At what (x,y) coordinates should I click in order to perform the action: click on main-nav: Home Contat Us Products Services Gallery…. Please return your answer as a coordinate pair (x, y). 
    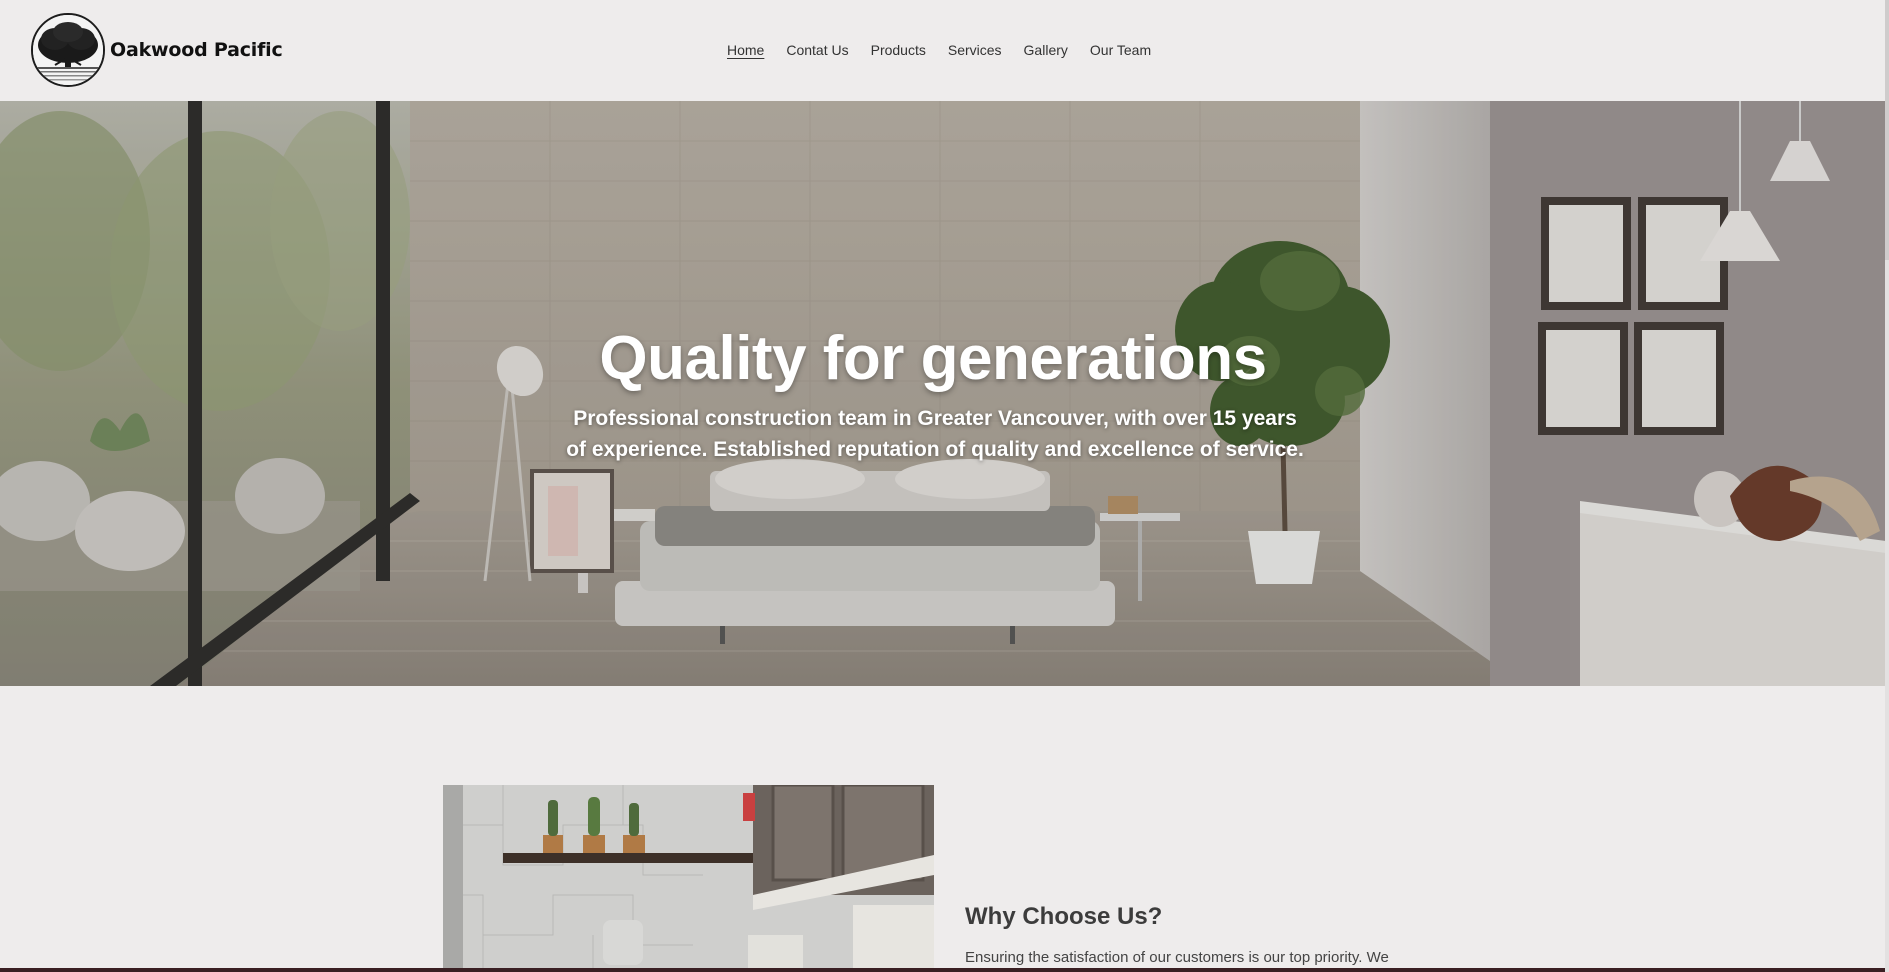
    Looking at the image, I should click on (939, 50).